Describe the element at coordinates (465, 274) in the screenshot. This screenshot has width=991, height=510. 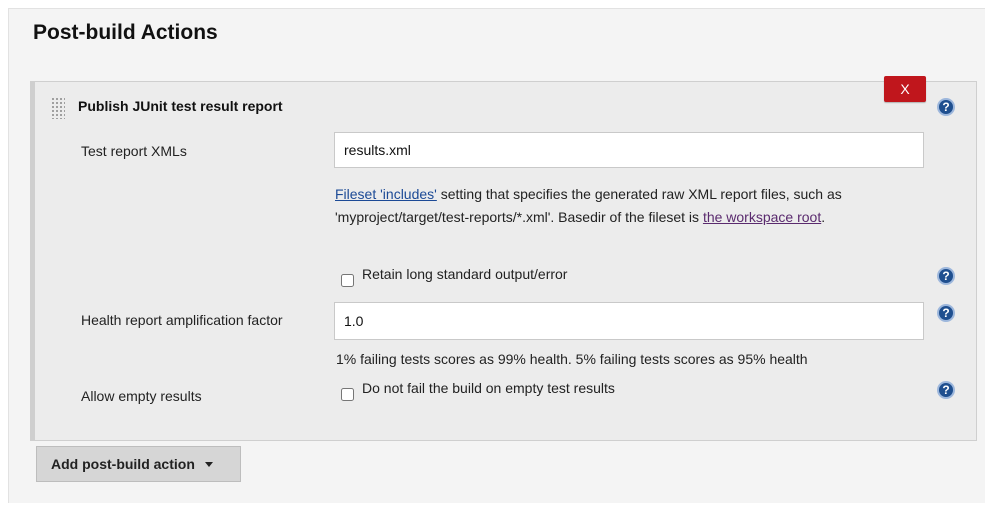
I see `retain-output-label: Retain long standard output/error` at that location.